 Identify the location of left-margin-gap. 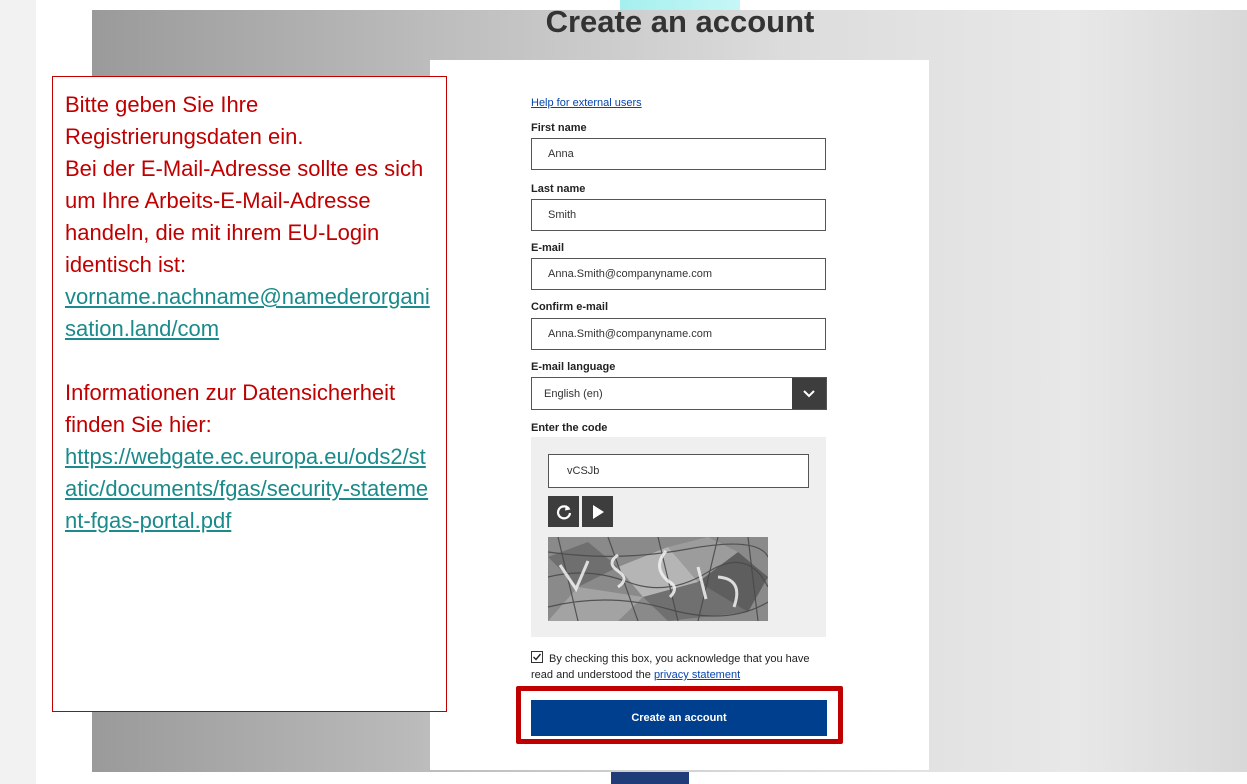
(39, 392).